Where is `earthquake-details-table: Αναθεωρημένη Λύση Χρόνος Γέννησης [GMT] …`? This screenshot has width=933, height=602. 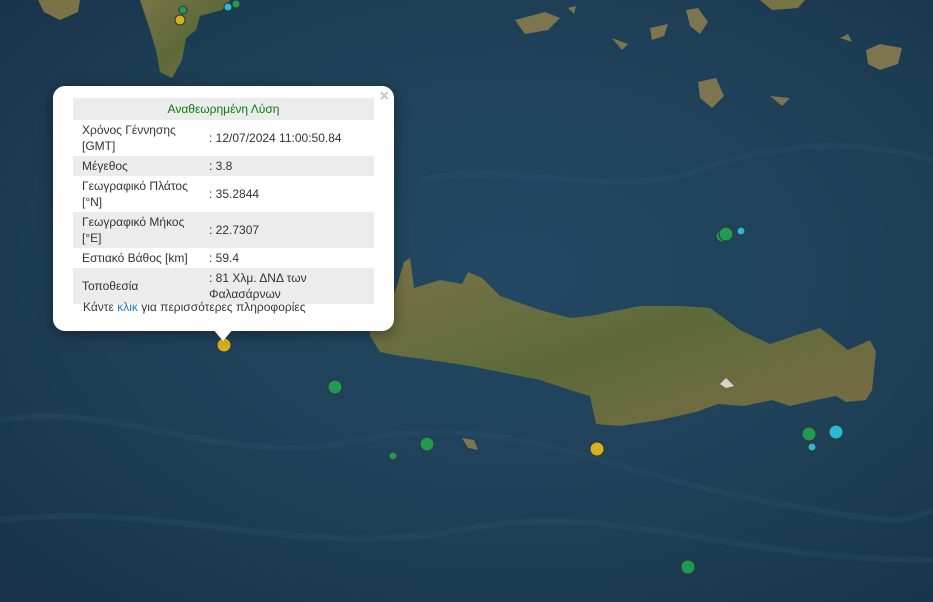
earthquake-details-table: Αναθεωρημένη Λύση Χρόνος Γέννησης [GMT] … is located at coordinates (223, 201).